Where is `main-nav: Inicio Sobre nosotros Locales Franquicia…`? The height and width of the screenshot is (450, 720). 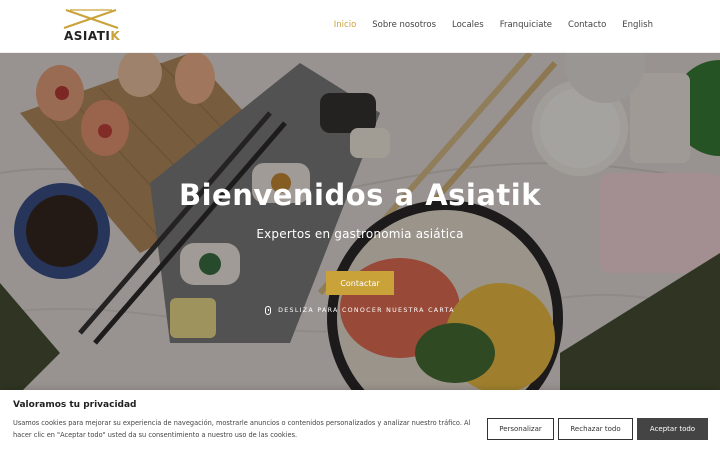 main-nav: Inicio Sobre nosotros Locales Franquicia… is located at coordinates (493, 25).